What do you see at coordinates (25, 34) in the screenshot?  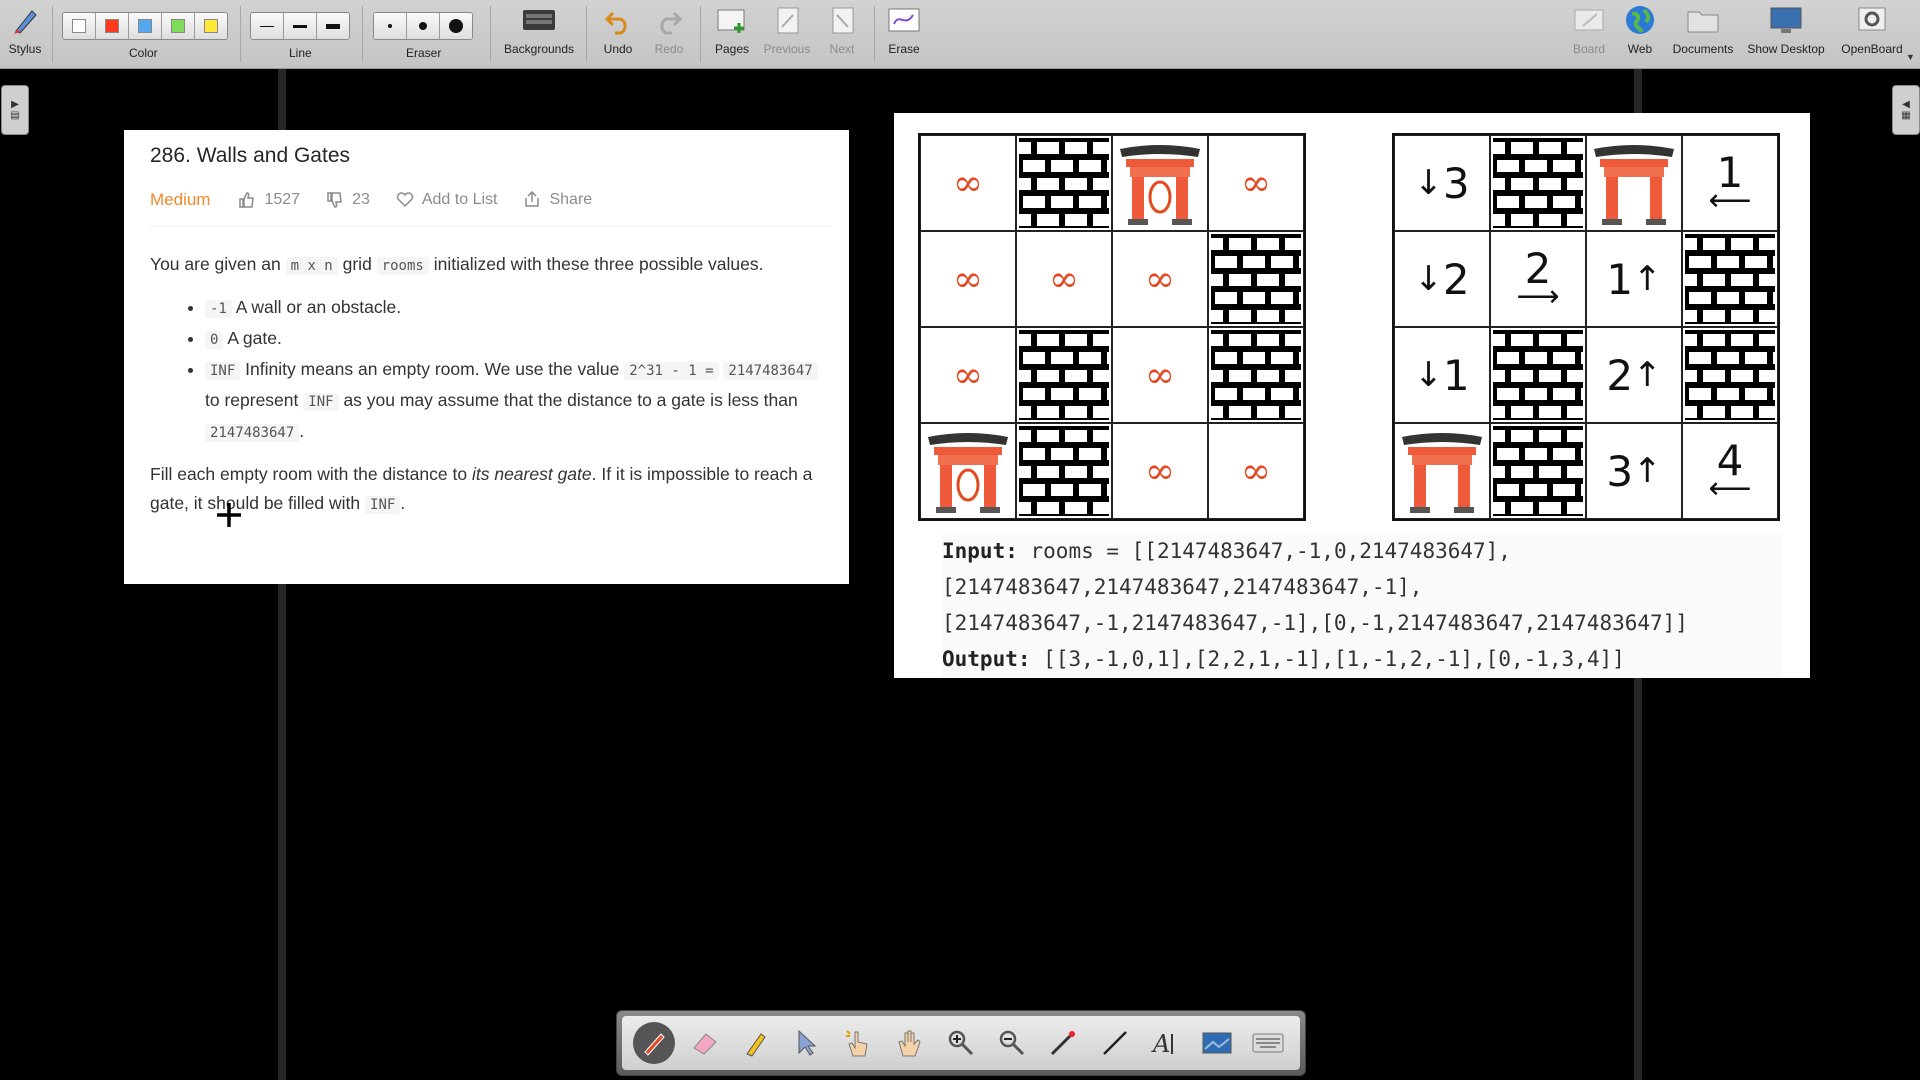 I see `stylus-button: Stylus` at bounding box center [25, 34].